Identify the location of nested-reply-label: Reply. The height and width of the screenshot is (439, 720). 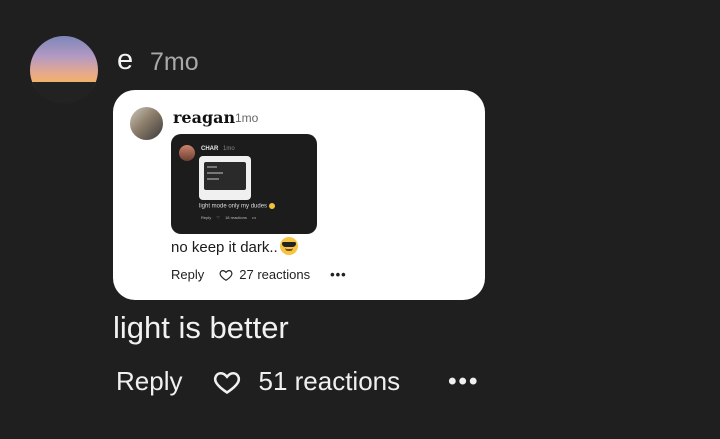
(206, 217).